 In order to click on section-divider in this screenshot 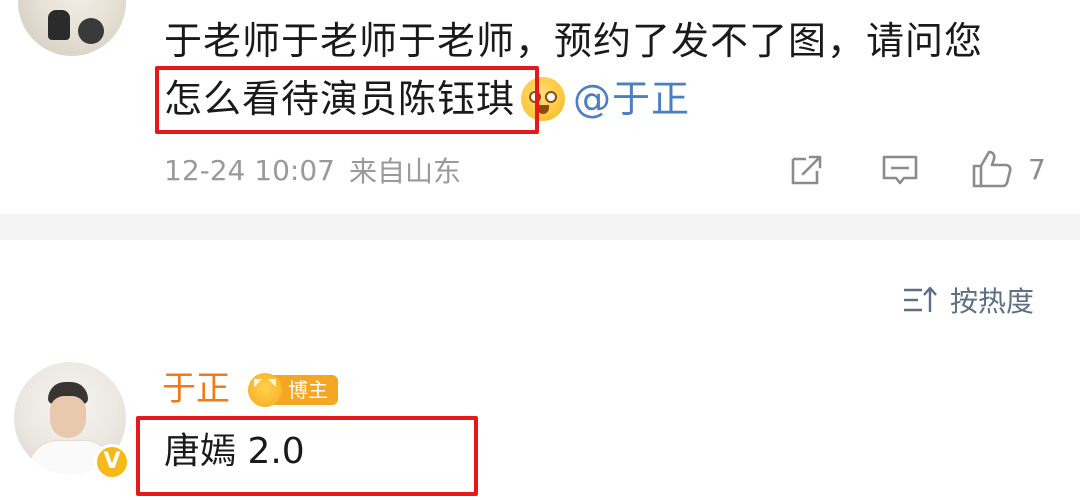, I will do `click(540, 227)`.